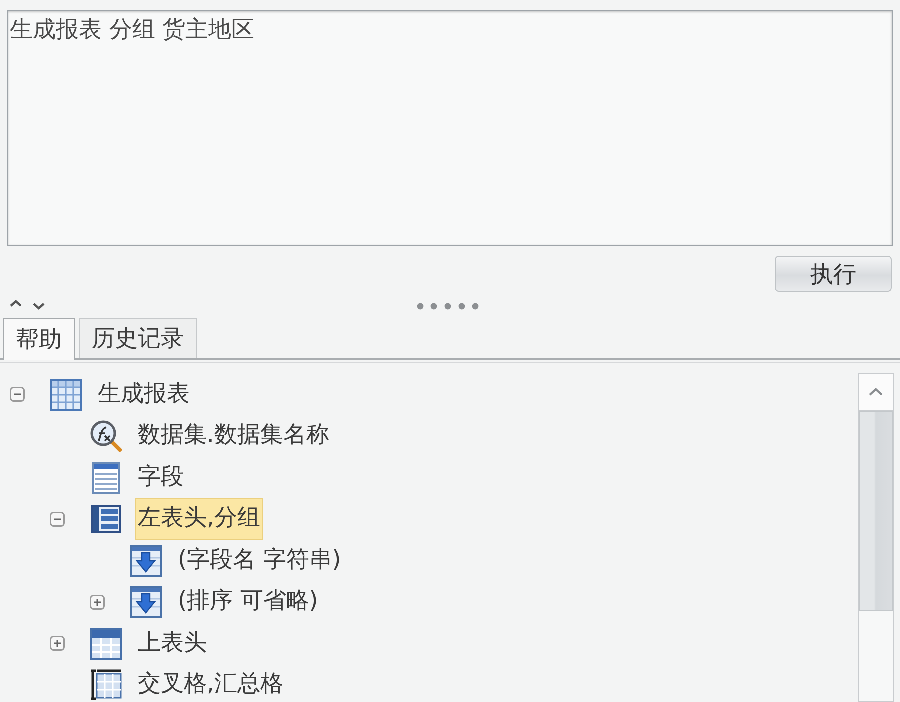 The width and height of the screenshot is (900, 702). What do you see at coordinates (248, 602) in the screenshot?
I see `tree-item: (排序 可省略)` at bounding box center [248, 602].